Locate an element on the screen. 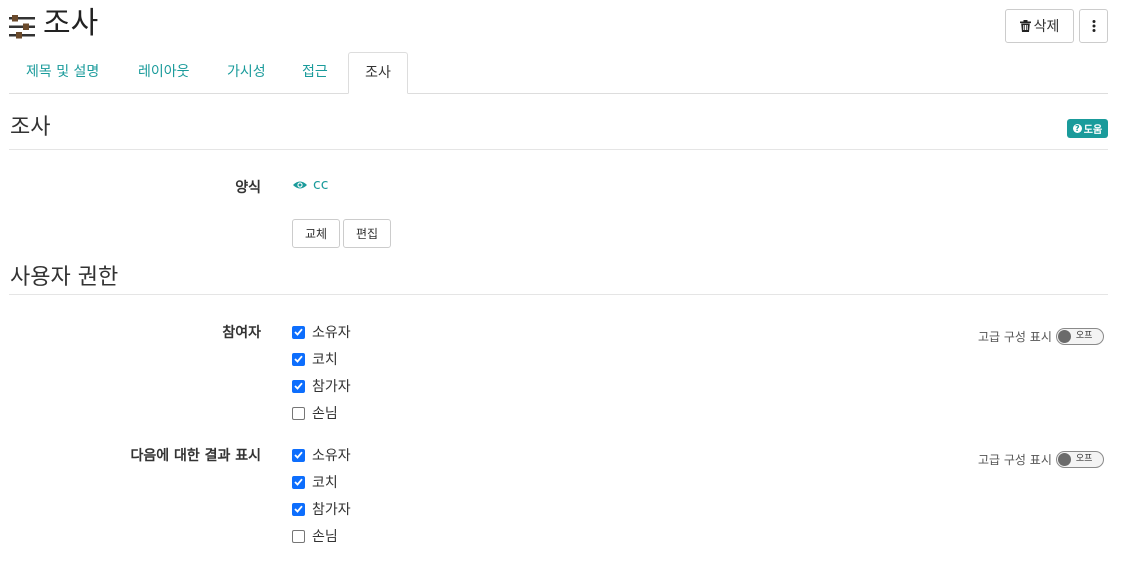  form-label: 양식 is located at coordinates (248, 188).